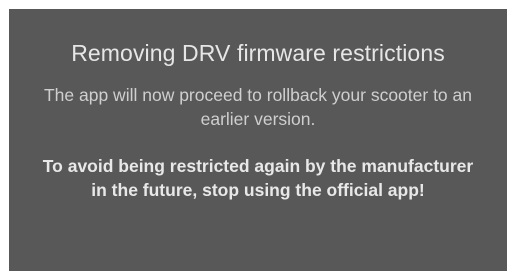 The image size is (525, 271). Describe the element at coordinates (258, 53) in the screenshot. I see `dialog-title: Removing DRV firmware restrictions` at that location.